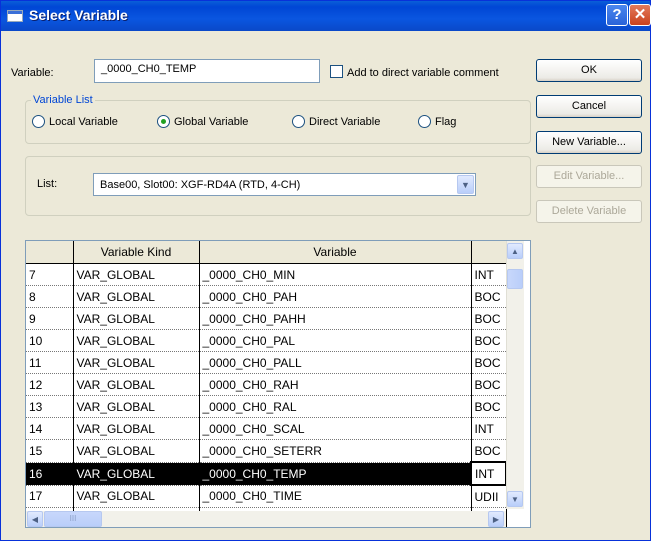 This screenshot has width=651, height=541. What do you see at coordinates (83, 122) in the screenshot?
I see `local-variable-label: Local Variable` at bounding box center [83, 122].